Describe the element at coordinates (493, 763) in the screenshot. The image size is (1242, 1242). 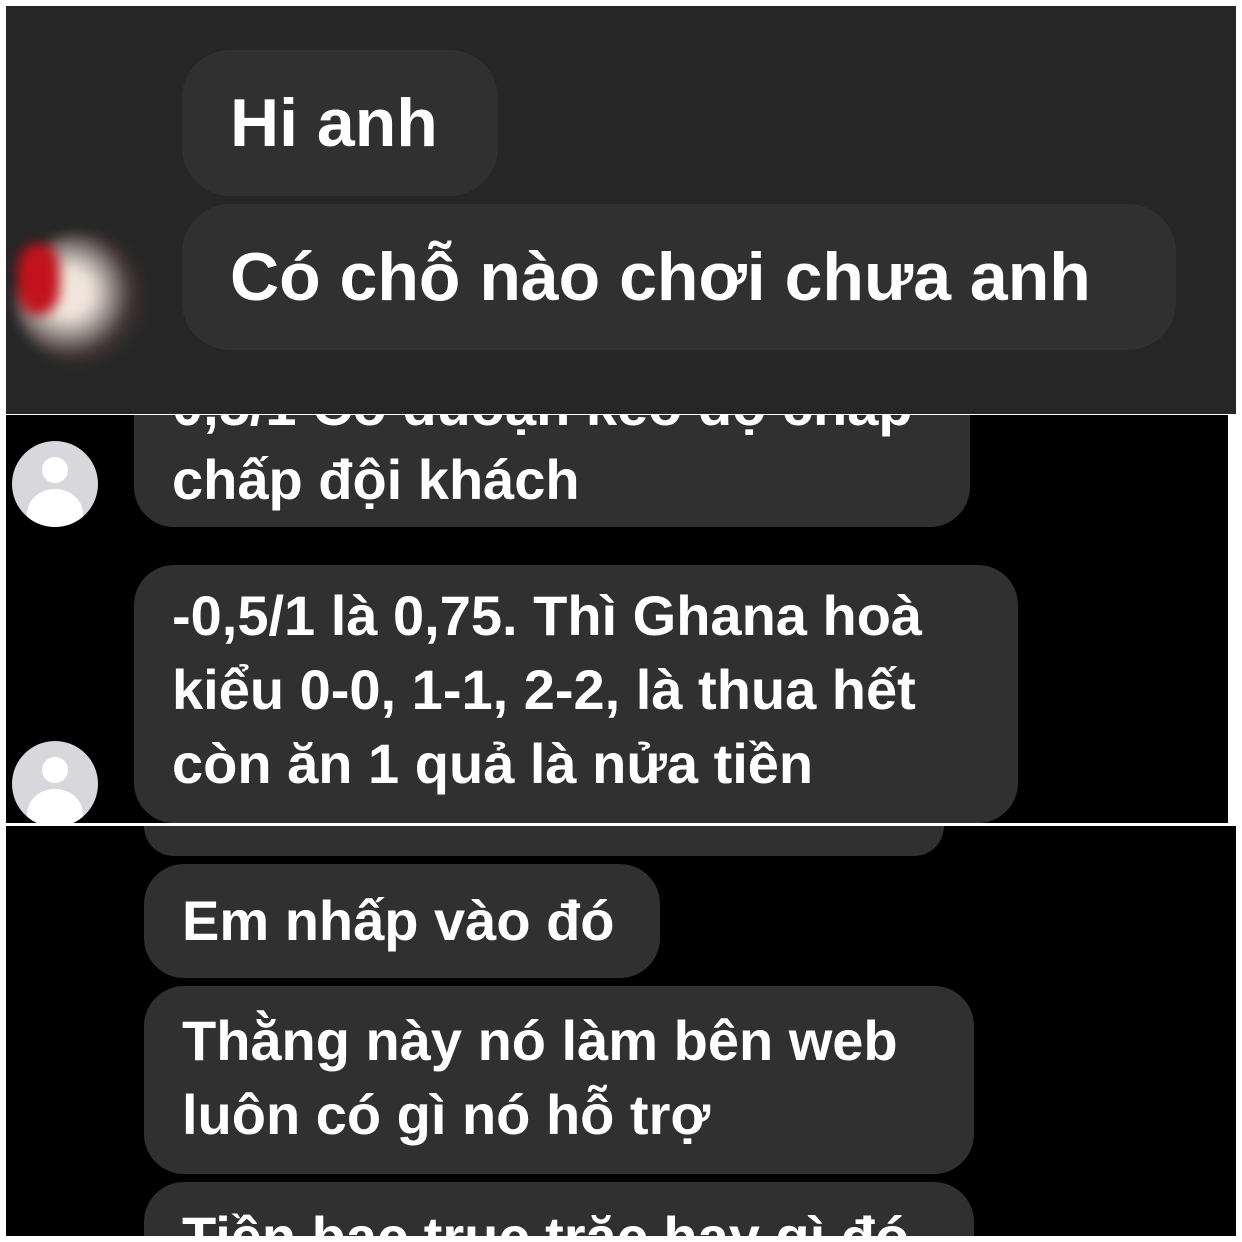
I see `message-line: còn ăn 1 quả là nửa tiền` at that location.